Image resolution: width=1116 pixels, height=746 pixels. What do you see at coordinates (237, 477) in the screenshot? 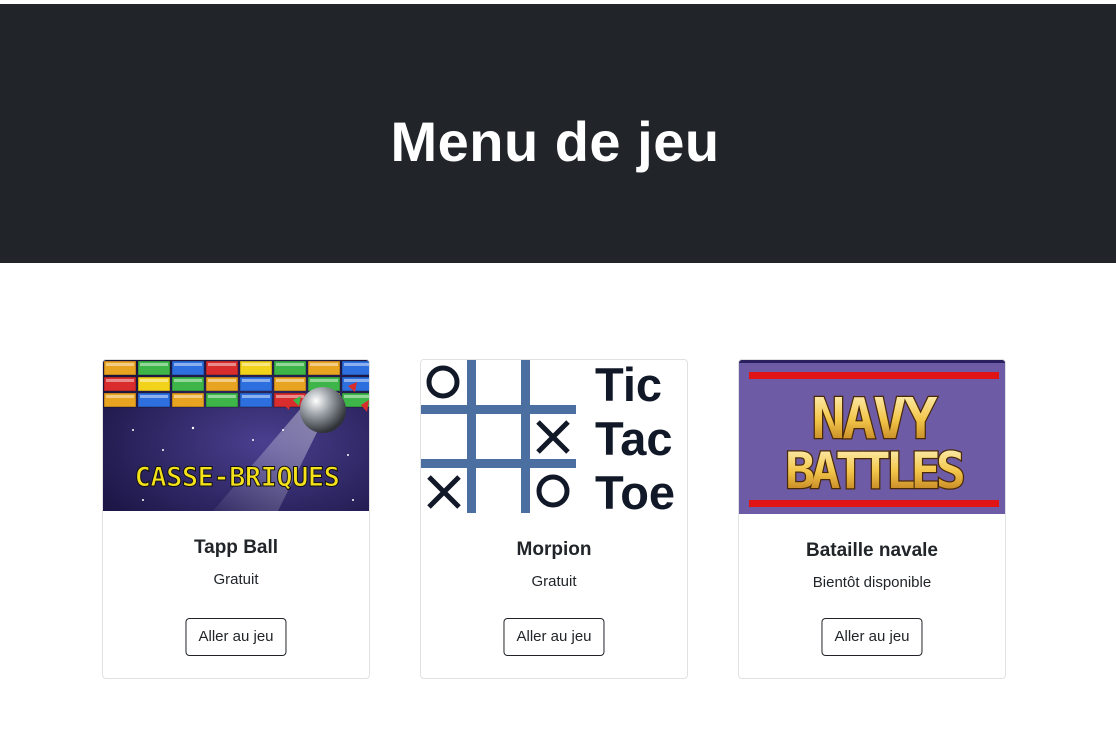
I see `casse-briques-logo: CASSE-BRIQUES` at bounding box center [237, 477].